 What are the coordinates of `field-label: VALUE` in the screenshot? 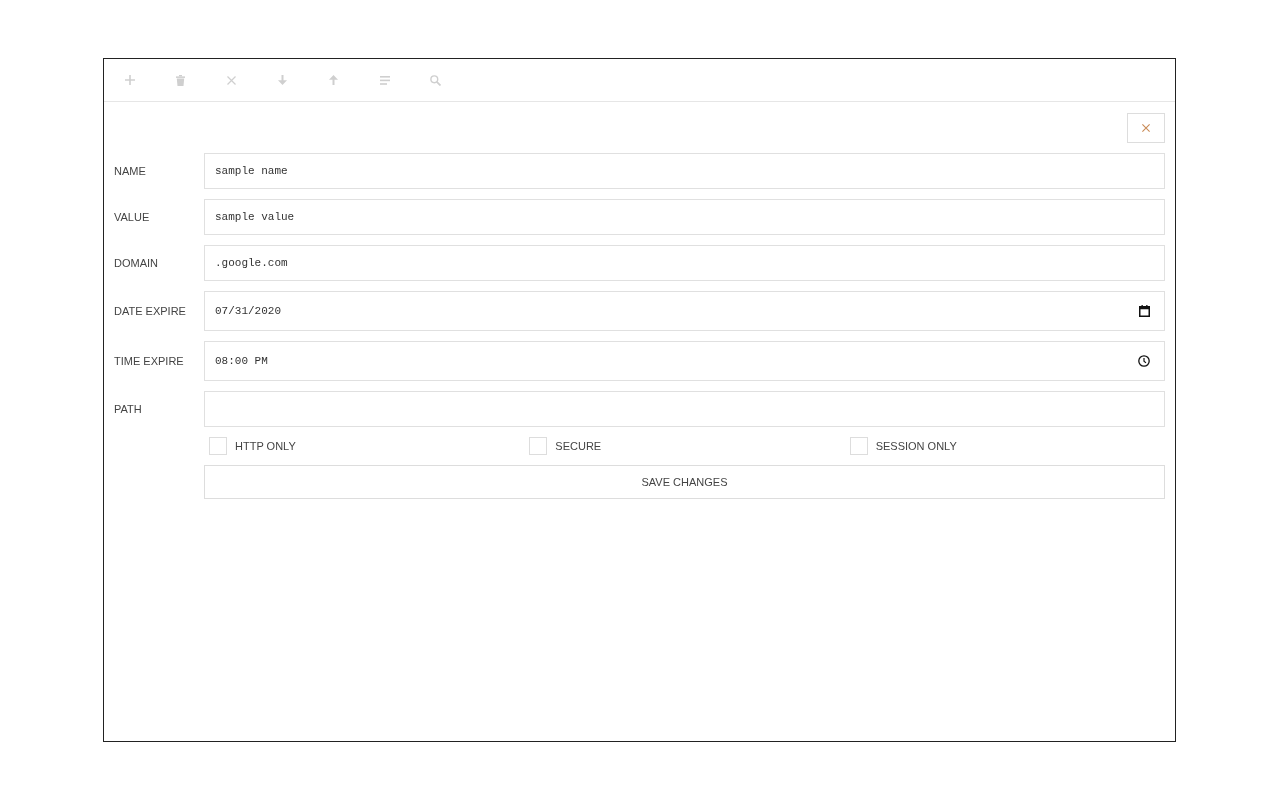 It's located at (132, 217).